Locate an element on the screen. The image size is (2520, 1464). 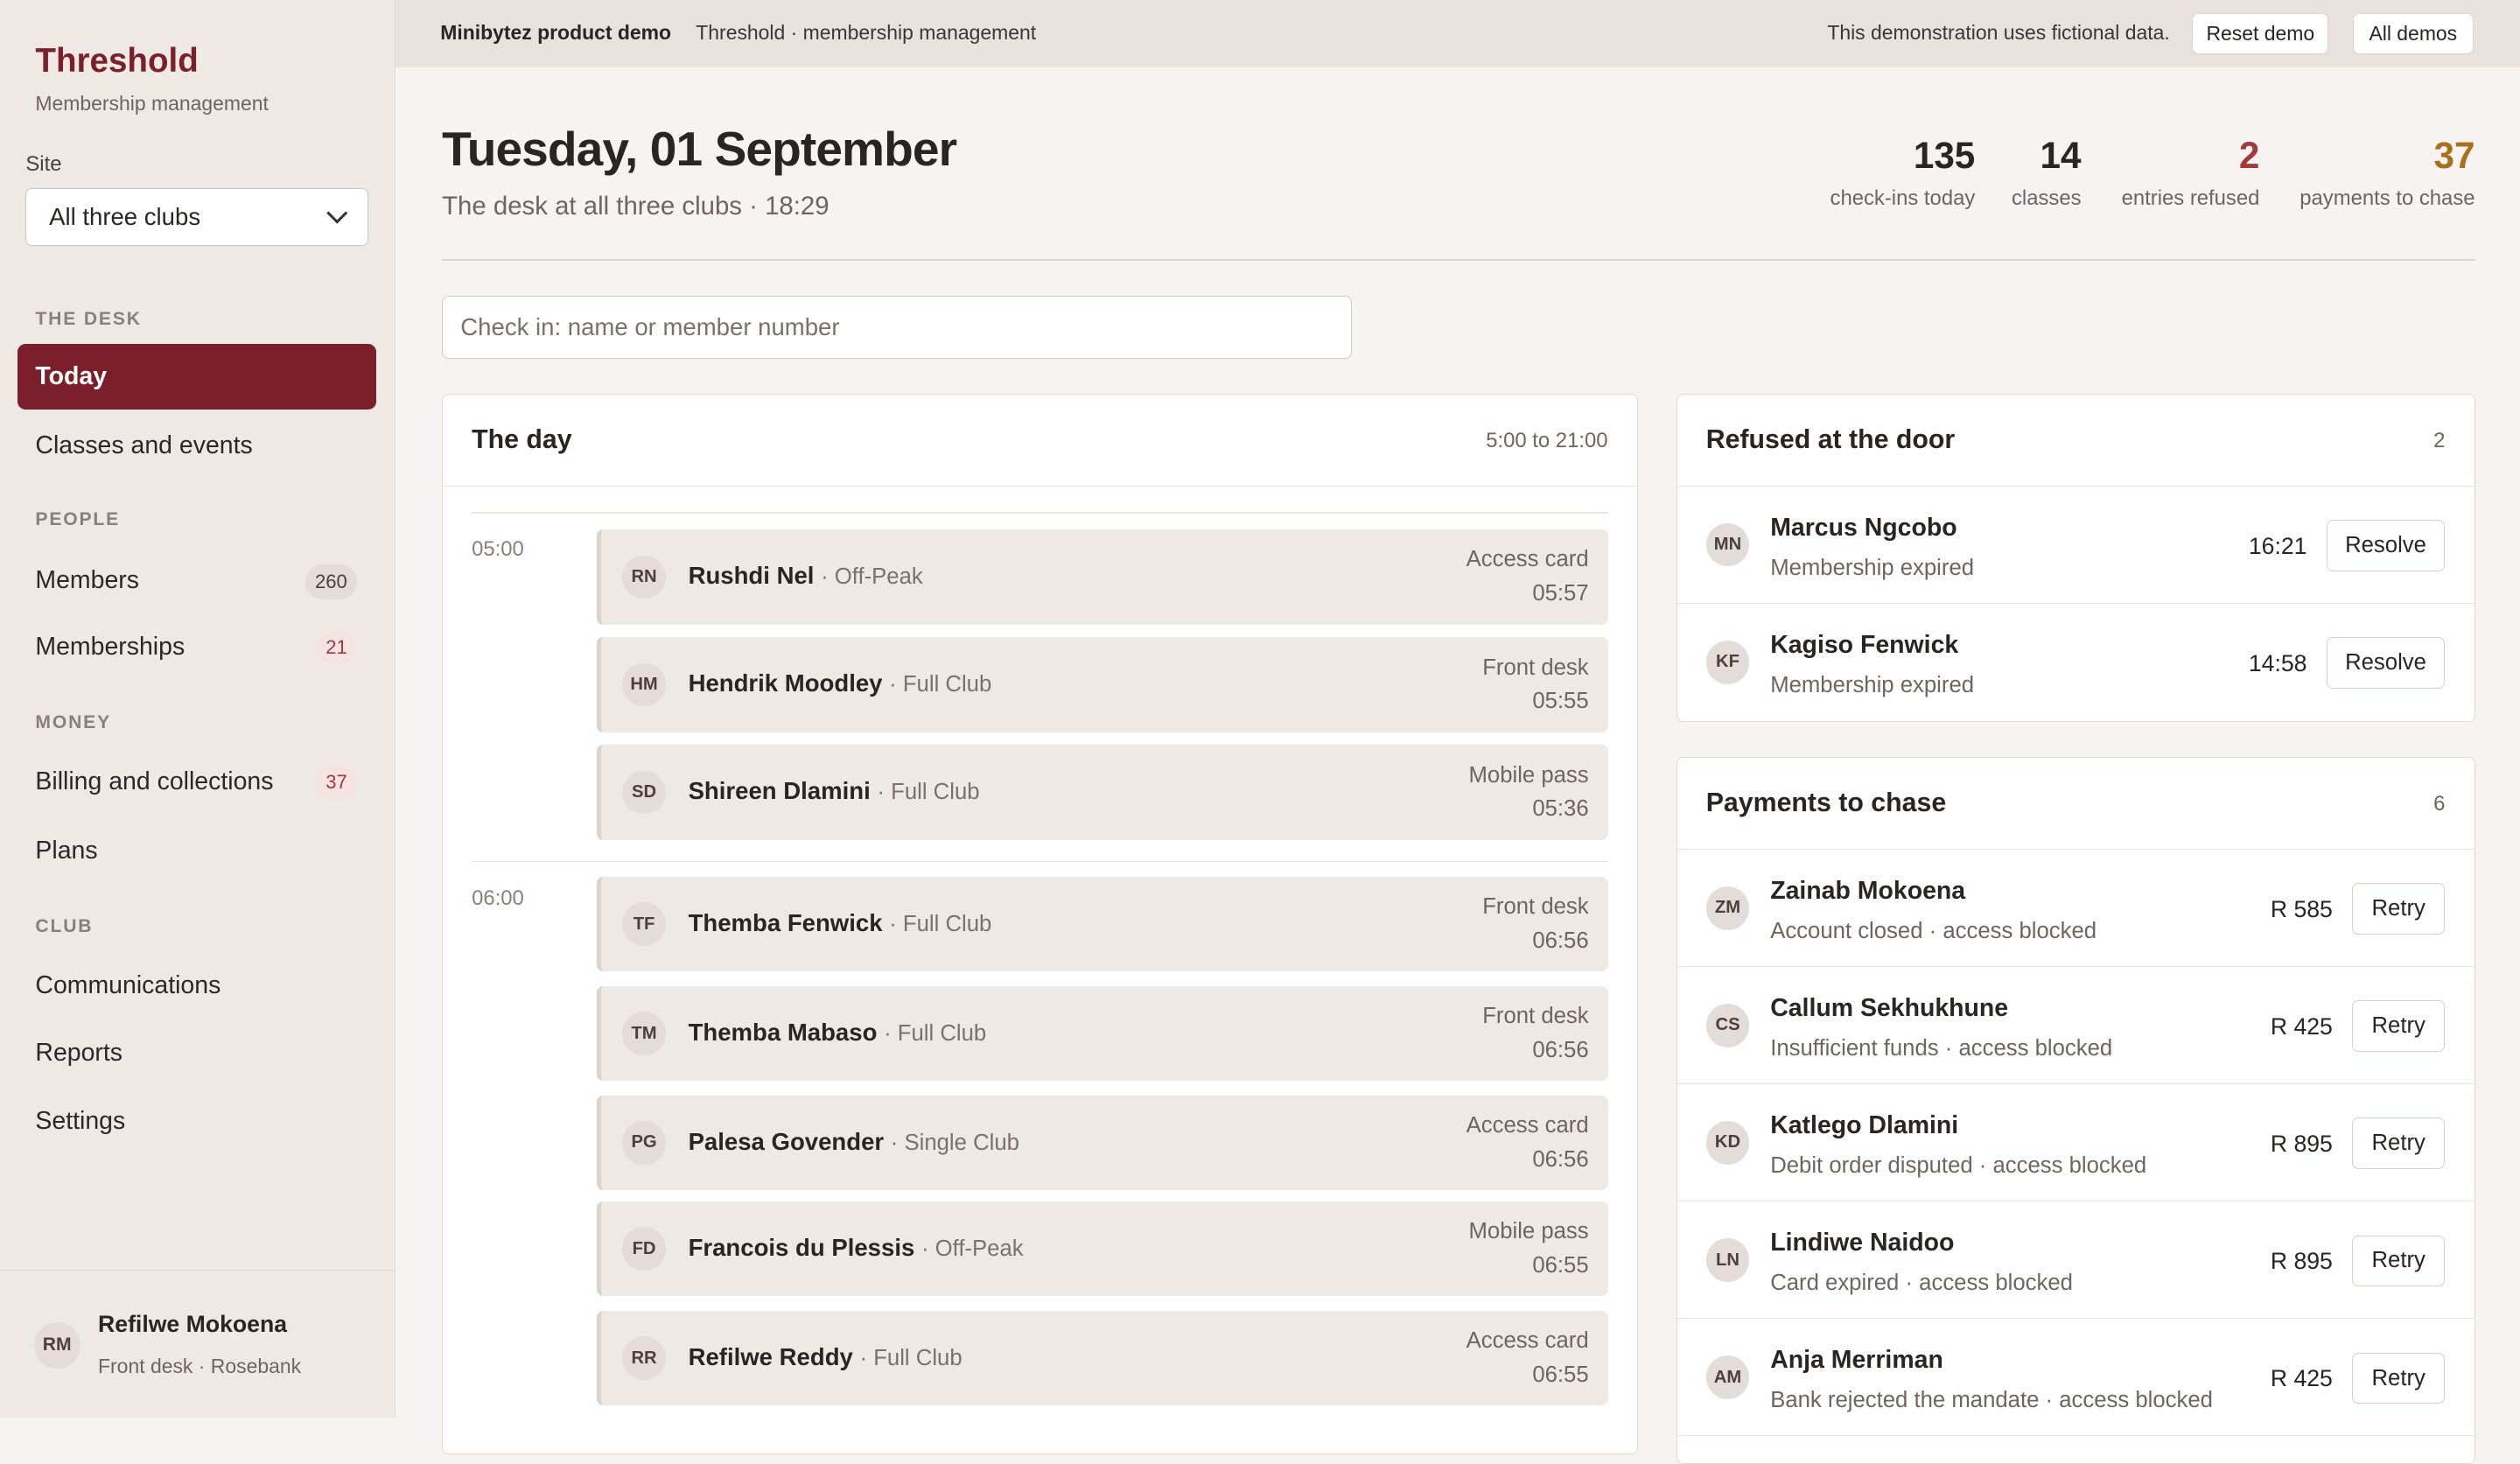
check-in-input is located at coordinates (897, 327).